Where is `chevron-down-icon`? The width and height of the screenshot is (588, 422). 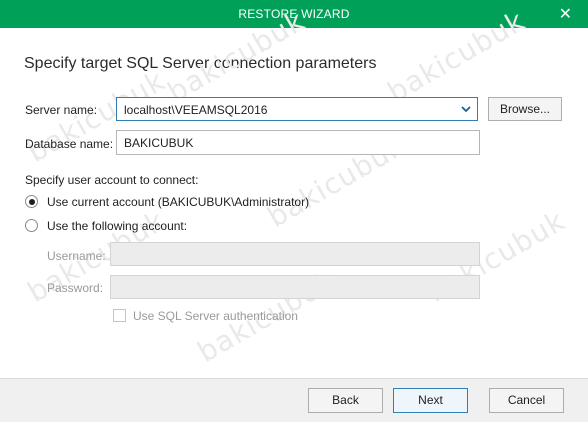
chevron-down-icon is located at coordinates (466, 109).